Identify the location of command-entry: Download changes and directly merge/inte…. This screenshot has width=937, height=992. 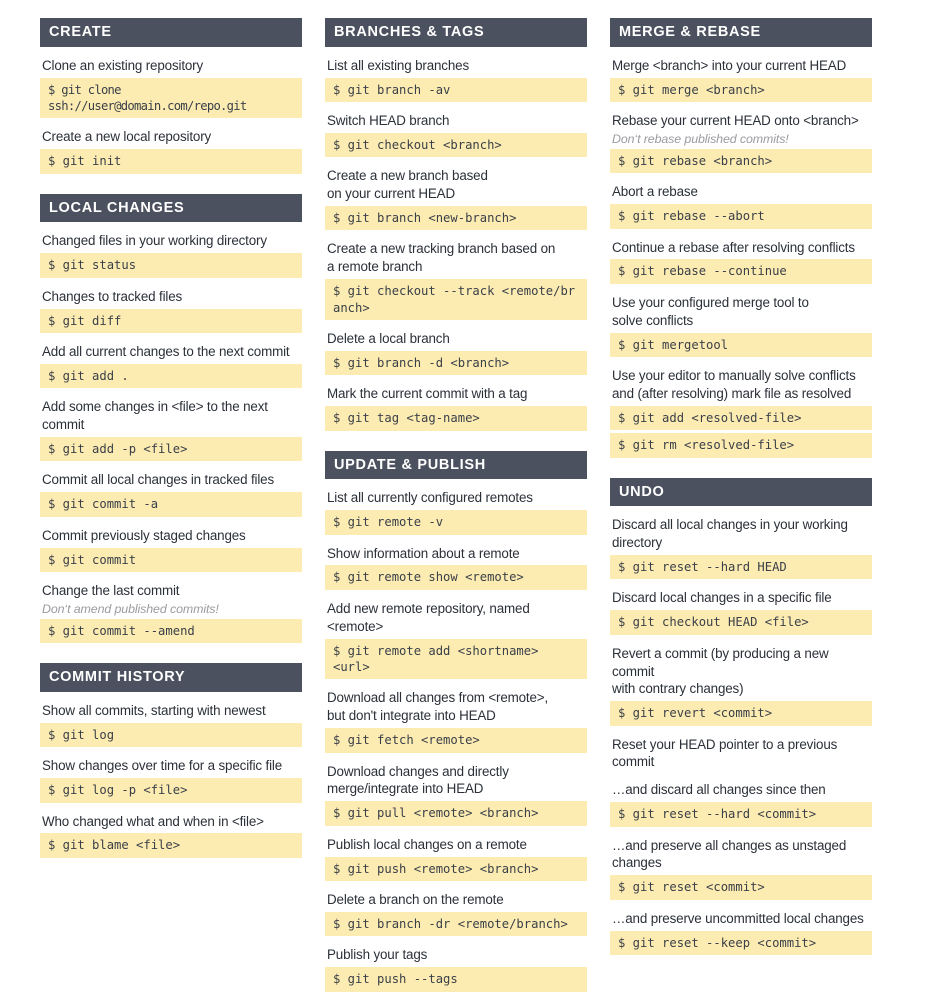
(456, 794).